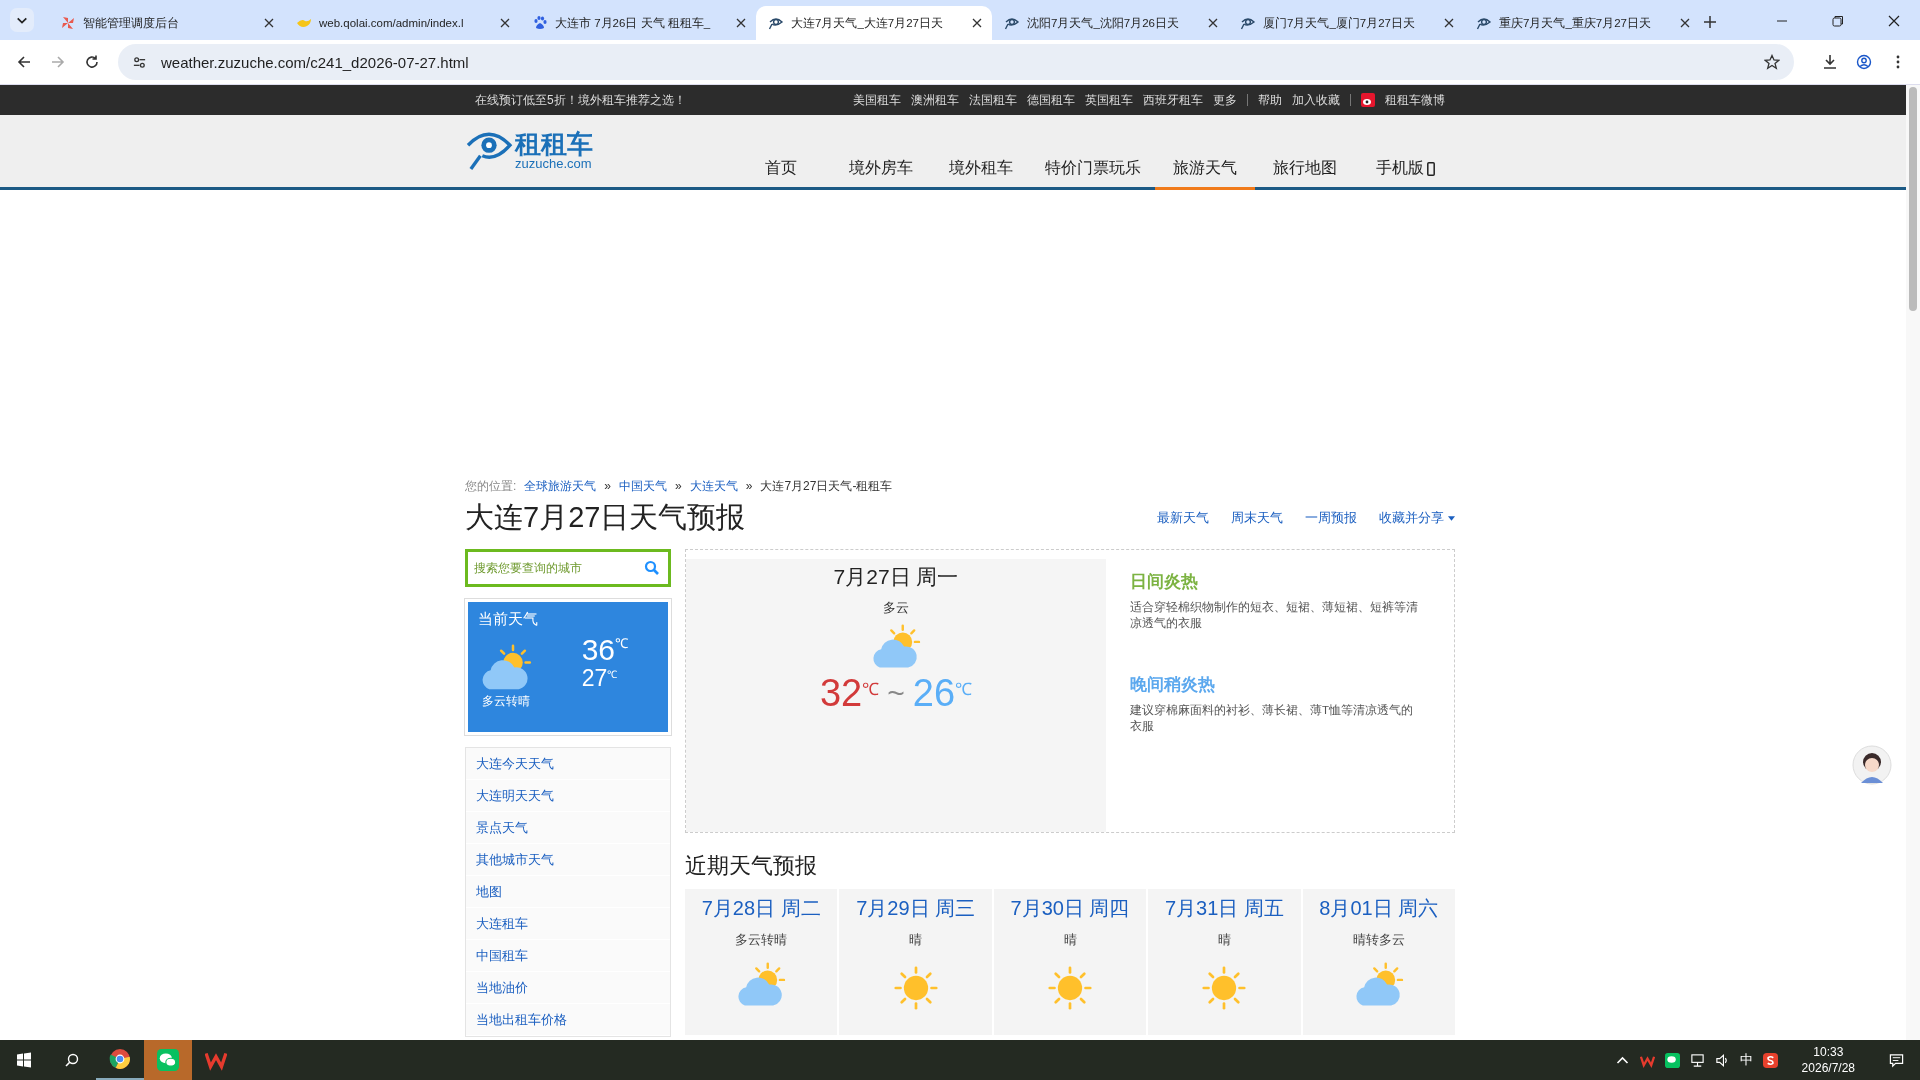 The width and height of the screenshot is (1920, 1080). I want to click on speaker-icon, so click(1722, 1060).